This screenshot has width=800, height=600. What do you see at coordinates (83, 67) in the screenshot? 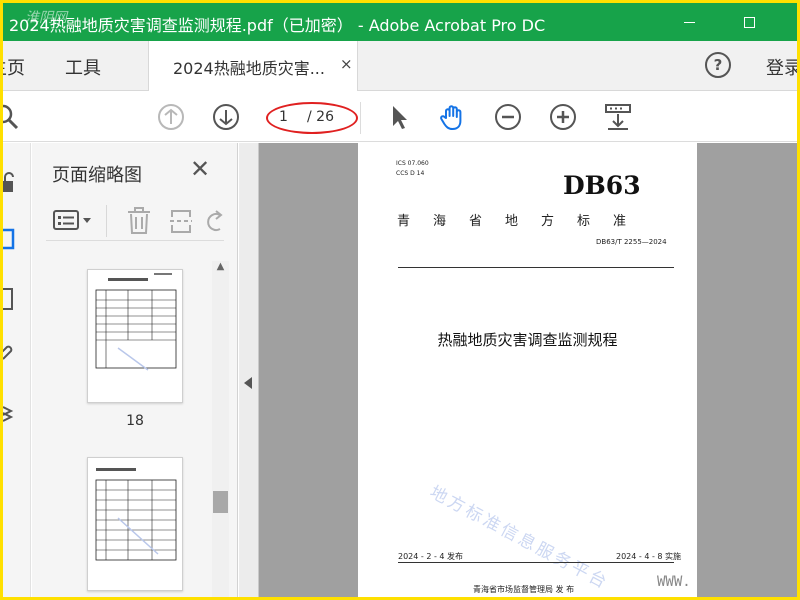
I see `menu-tools: 工具` at bounding box center [83, 67].